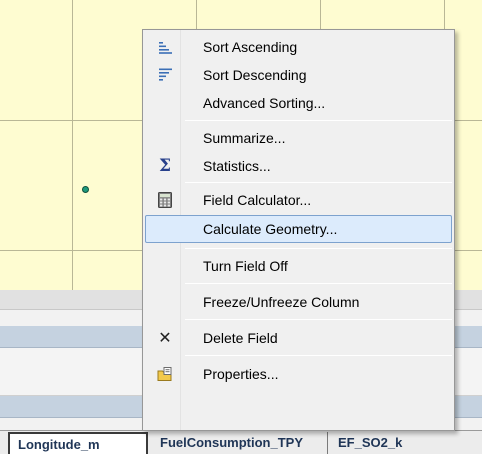 This screenshot has width=482, height=454. I want to click on menu-item-freeze-unfreeze-column: Freeze/Unfreeze Column, so click(298, 302).